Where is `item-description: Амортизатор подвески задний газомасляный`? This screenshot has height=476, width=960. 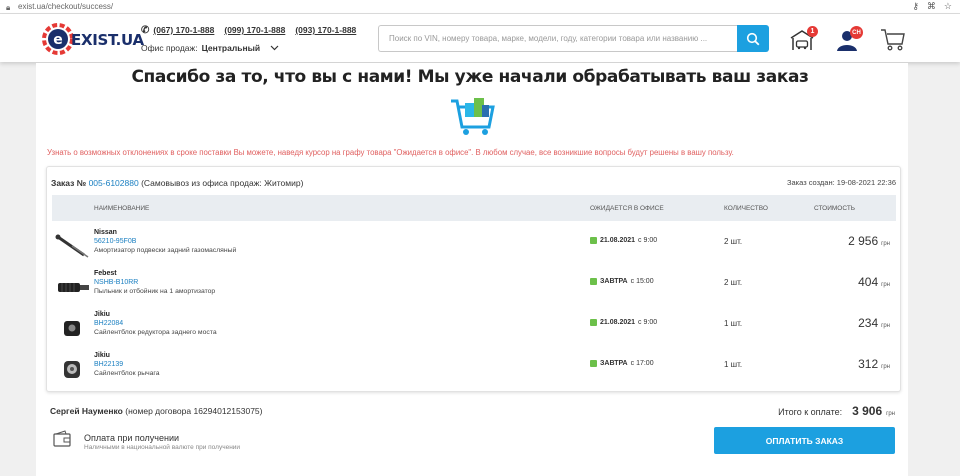 item-description: Амортизатор подвески задний газомасляный is located at coordinates (165, 250).